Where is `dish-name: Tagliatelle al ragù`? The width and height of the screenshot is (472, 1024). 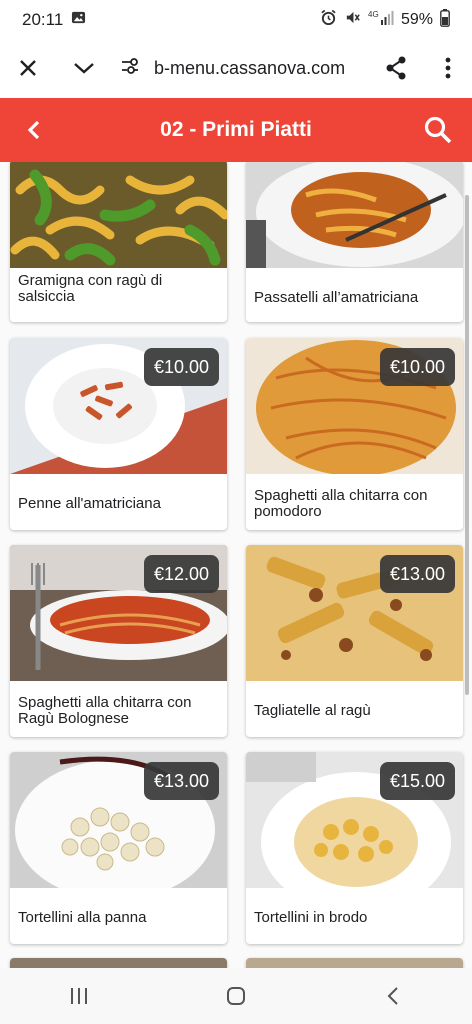 dish-name: Tagliatelle al ragù is located at coordinates (312, 710).